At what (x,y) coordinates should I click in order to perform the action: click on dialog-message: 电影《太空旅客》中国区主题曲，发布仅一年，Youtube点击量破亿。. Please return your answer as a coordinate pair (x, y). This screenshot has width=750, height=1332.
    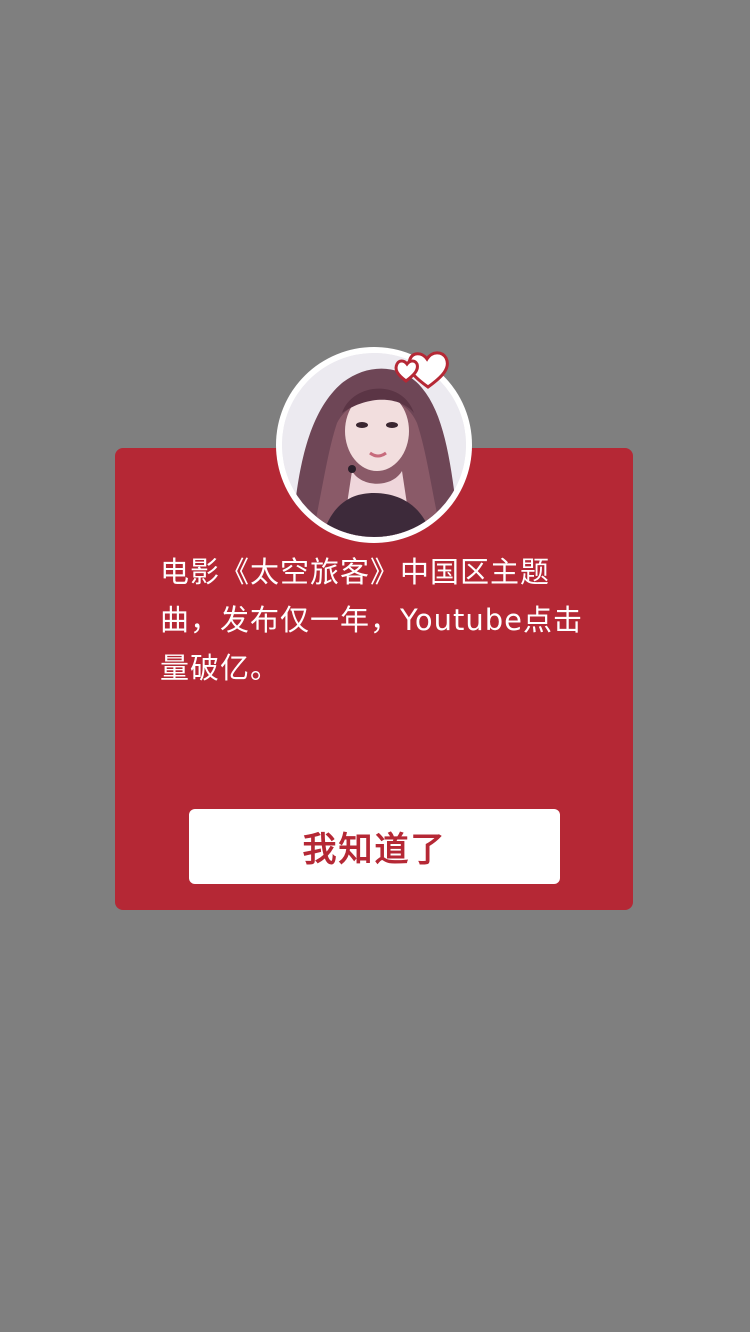
    Looking at the image, I should click on (371, 620).